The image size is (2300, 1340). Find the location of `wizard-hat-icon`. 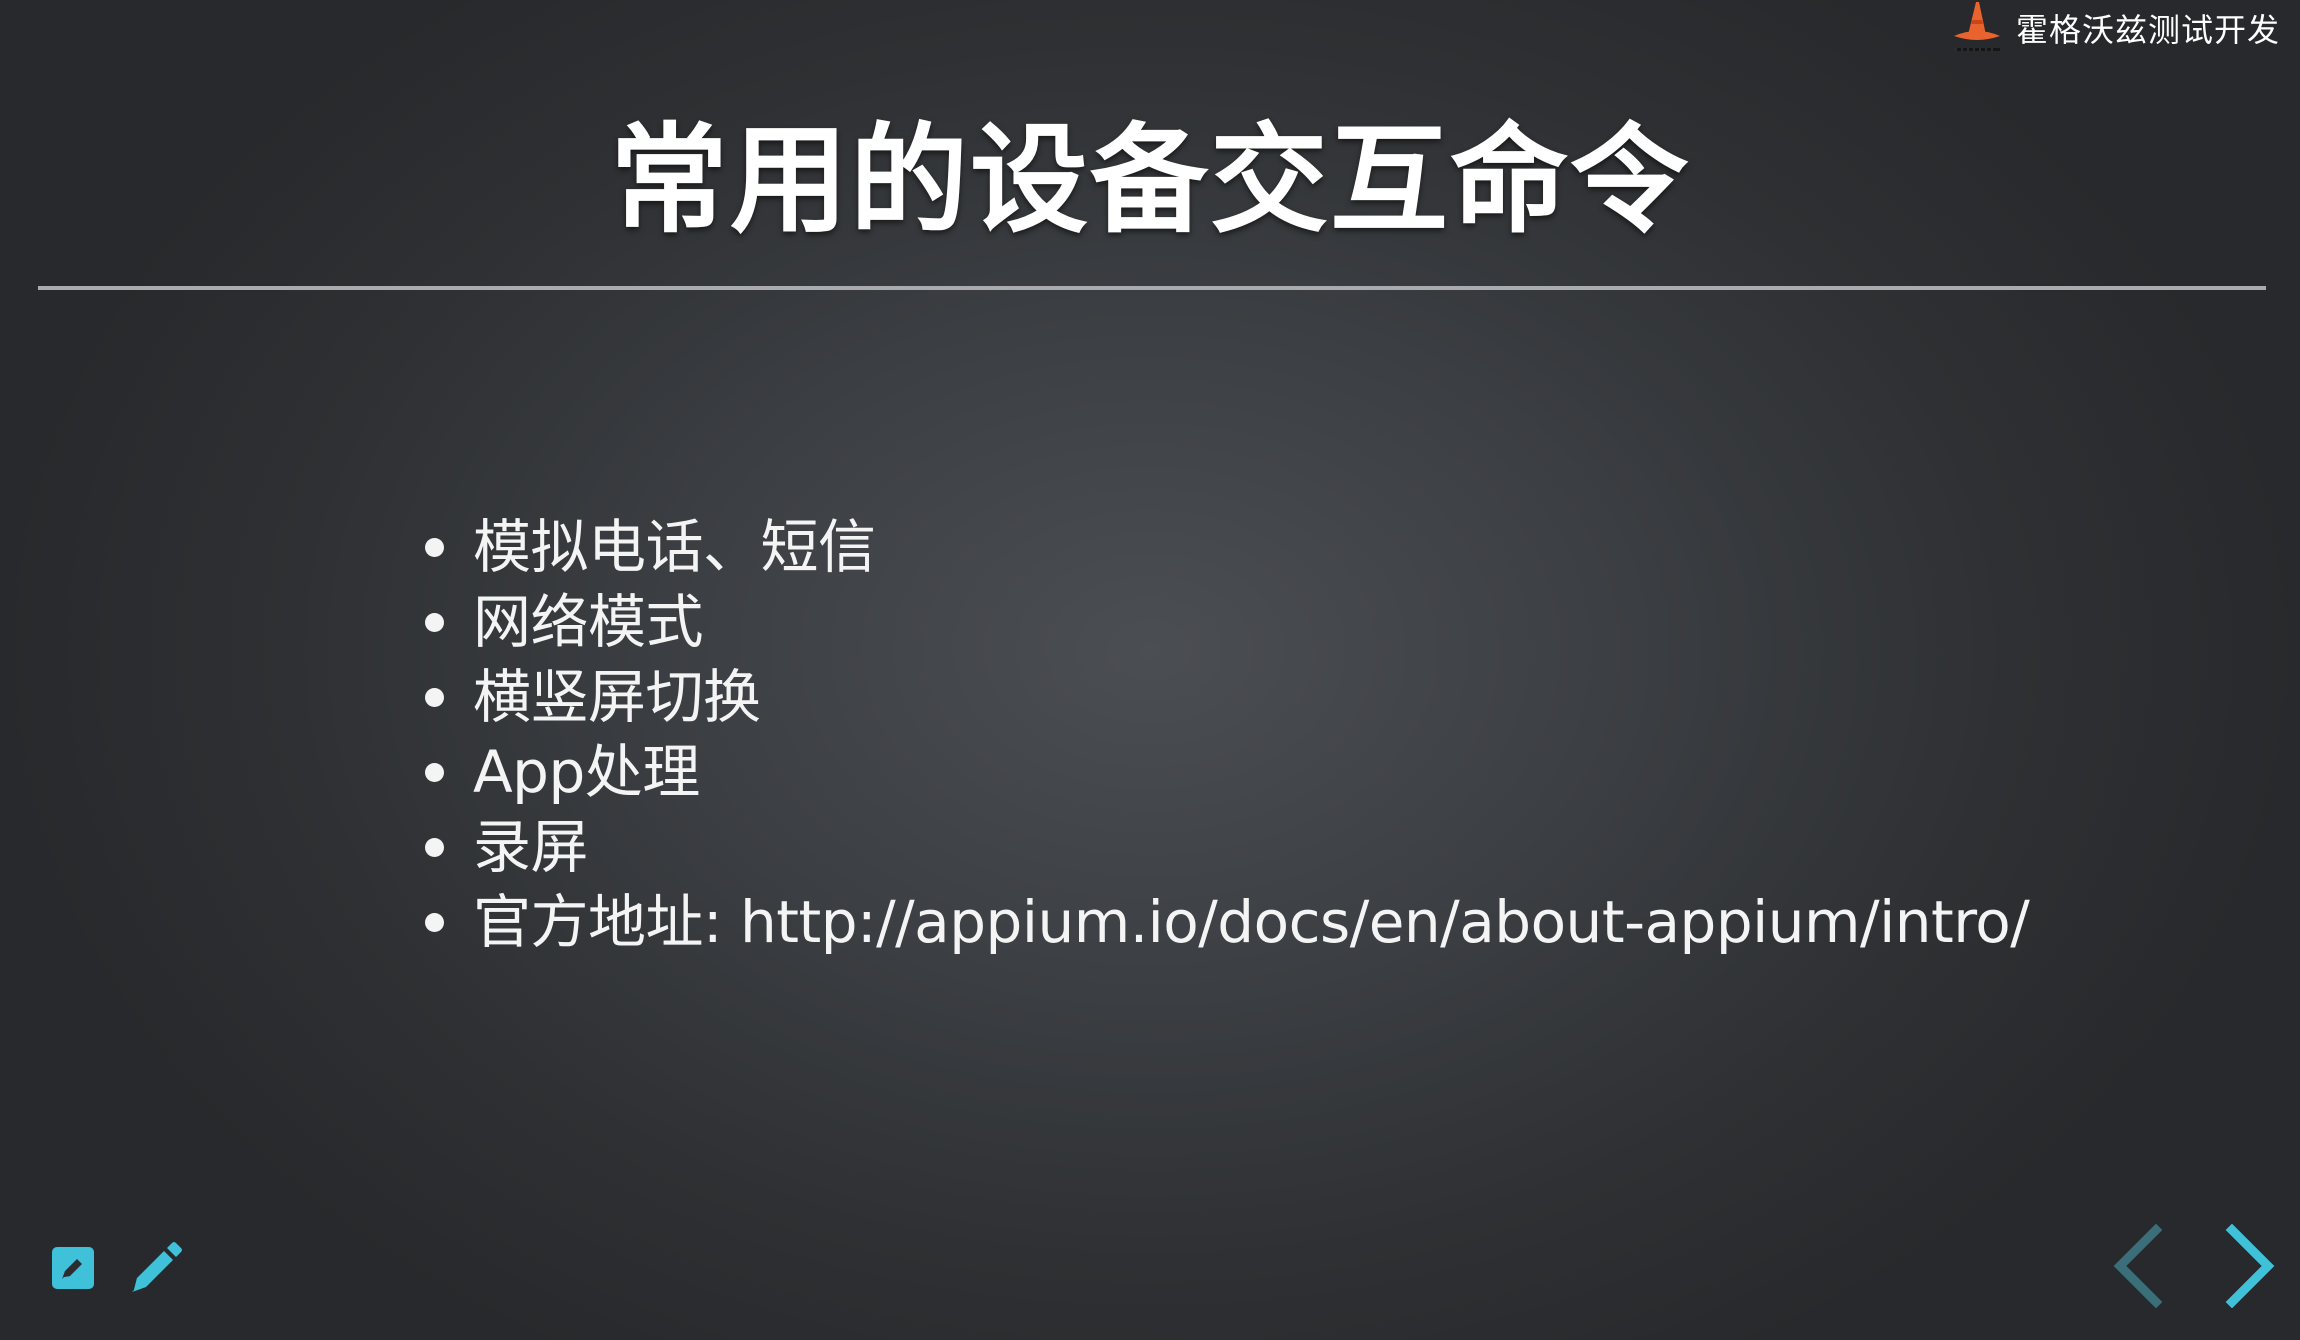

wizard-hat-icon is located at coordinates (1977, 28).